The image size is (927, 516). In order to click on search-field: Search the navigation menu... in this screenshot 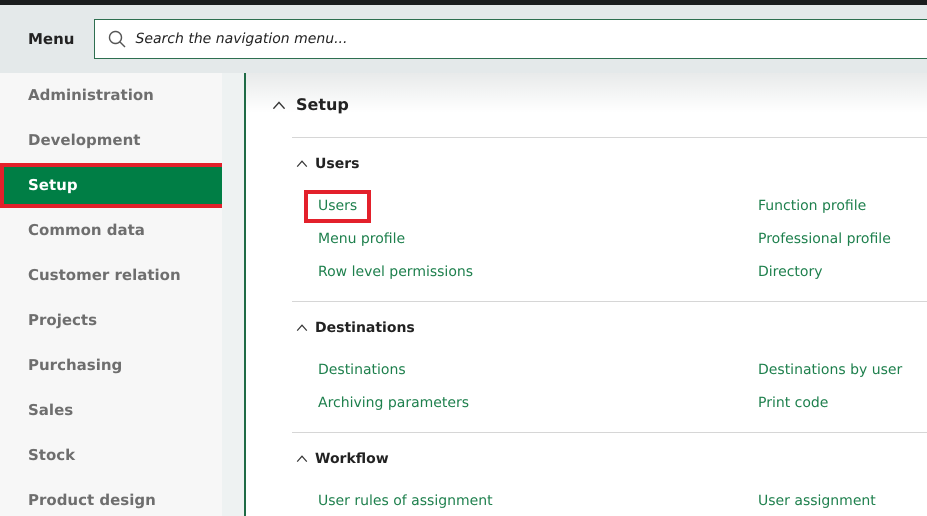, I will do `click(510, 39)`.